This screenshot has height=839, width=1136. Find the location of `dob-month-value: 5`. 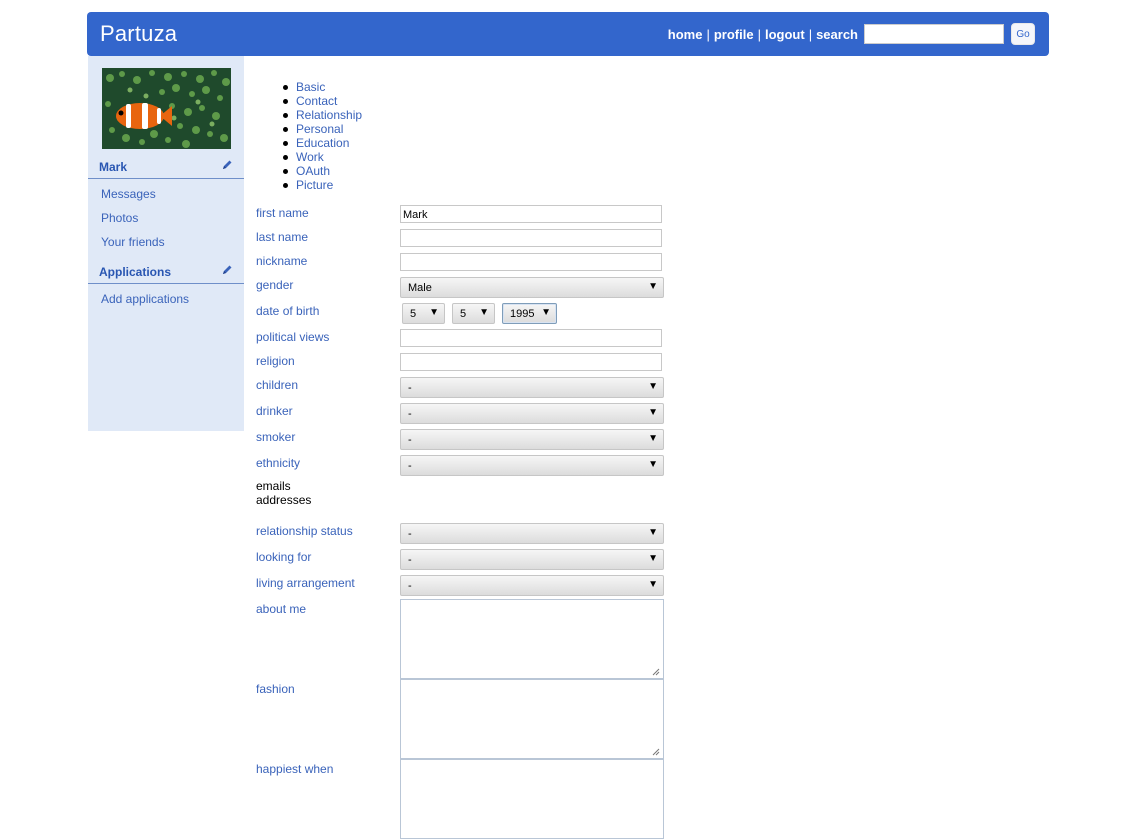

dob-month-value: 5 is located at coordinates (463, 314).